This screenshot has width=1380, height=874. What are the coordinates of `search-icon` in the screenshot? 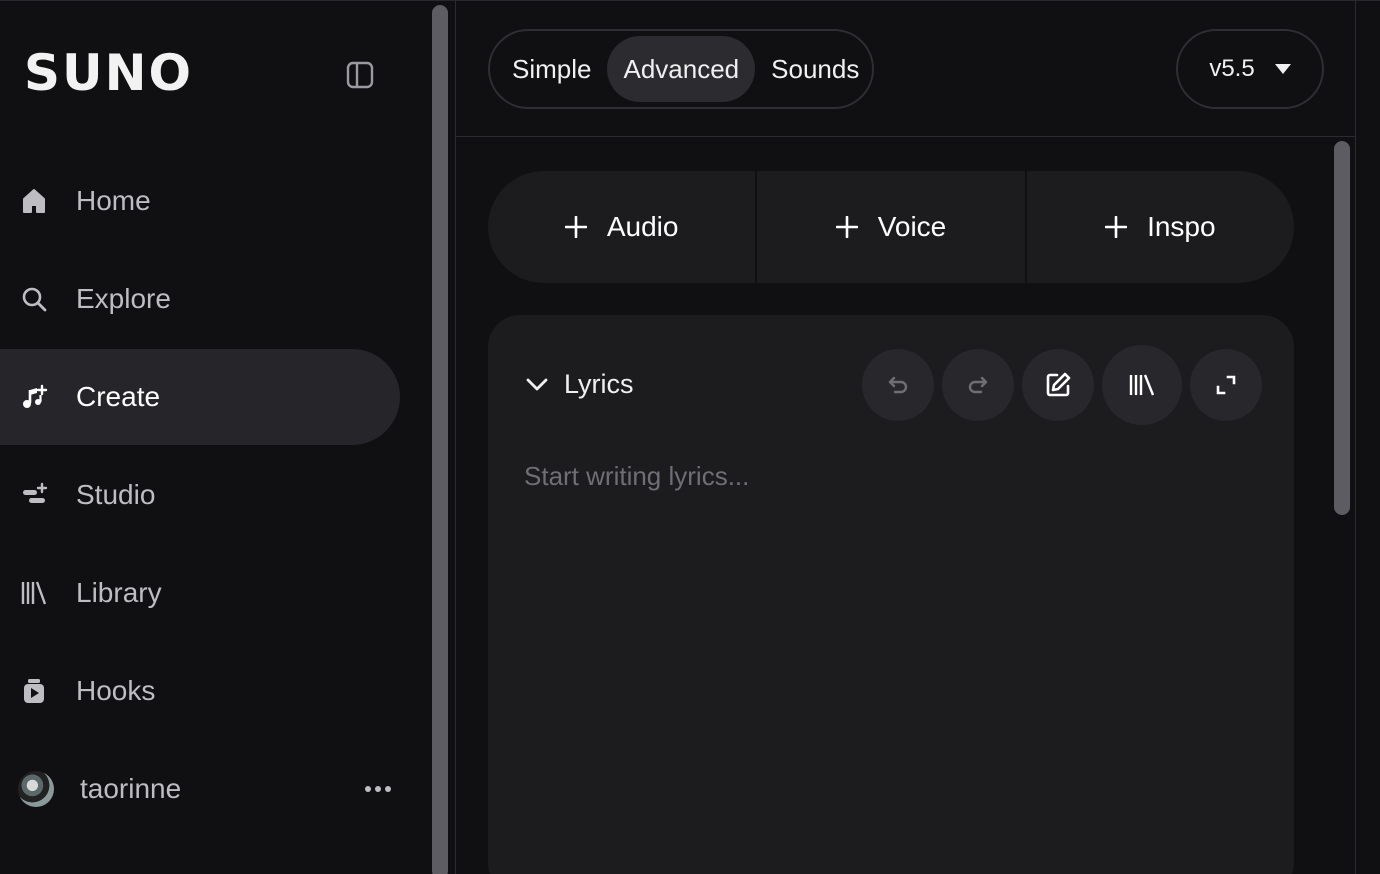 It's located at (34, 299).